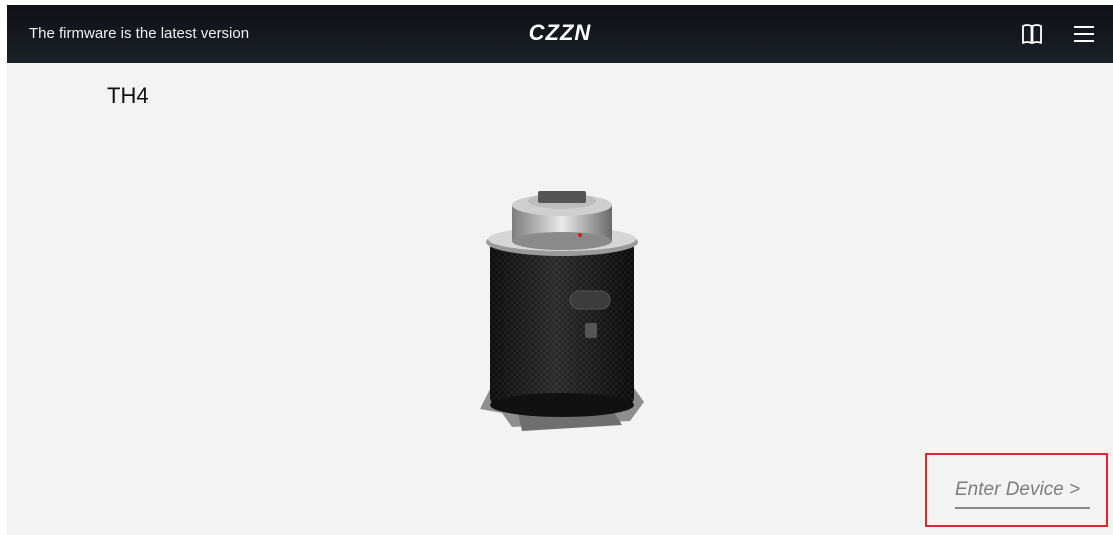 The image size is (1113, 535). Describe the element at coordinates (139, 33) in the screenshot. I see `firmware-status: The firmware is the latest version` at that location.